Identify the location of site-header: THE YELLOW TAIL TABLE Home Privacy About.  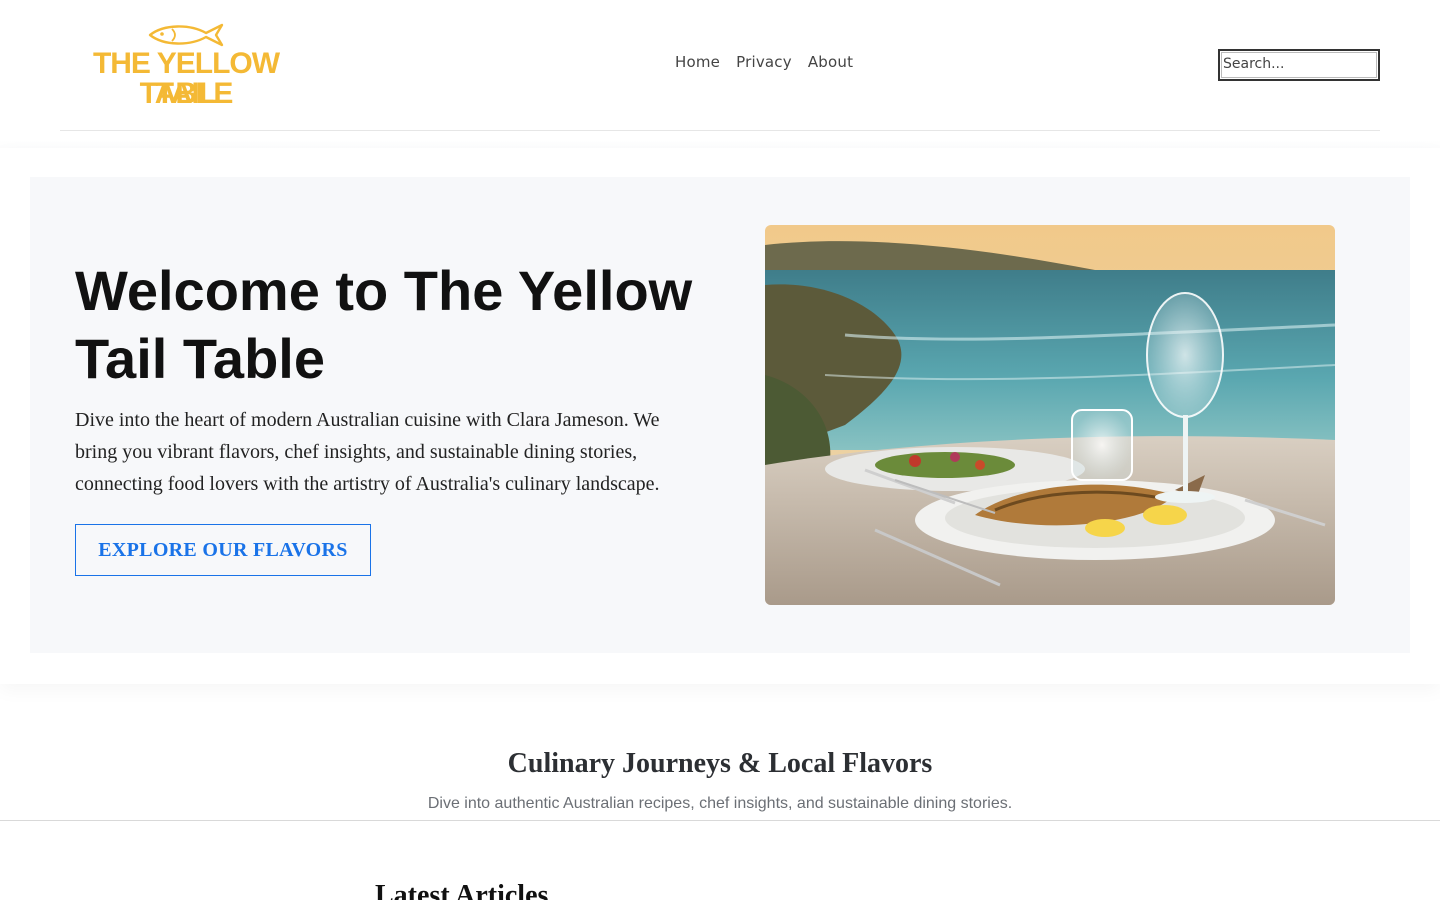
(720, 65).